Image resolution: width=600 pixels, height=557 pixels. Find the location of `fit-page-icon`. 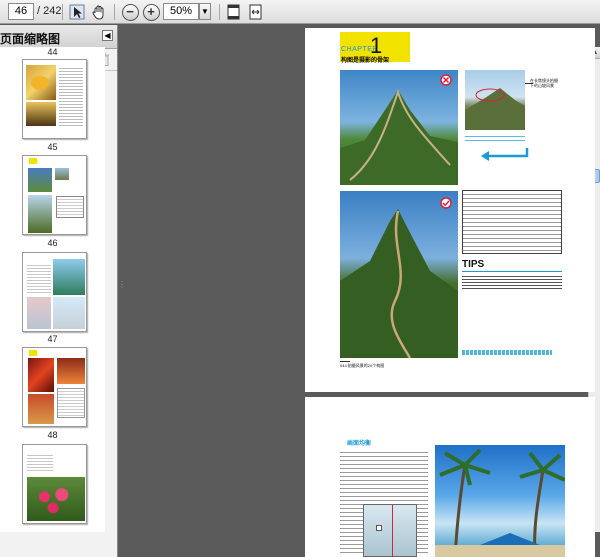

fit-page-icon is located at coordinates (233, 12).